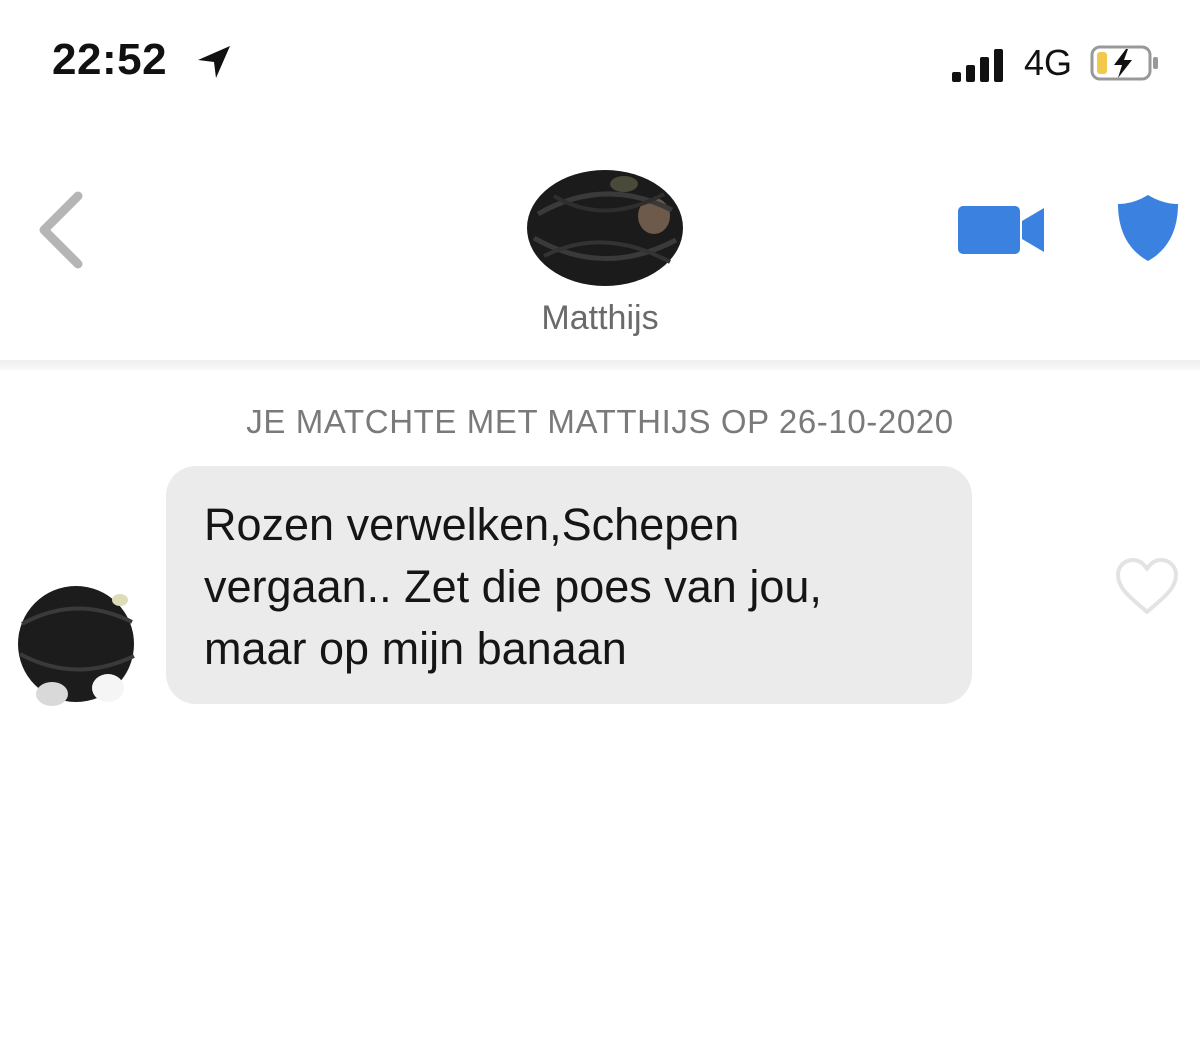 This screenshot has height=1042, width=1200. I want to click on match-date-banner: JE MATCHTE MET MATTHIJS OP 26-10-2020, so click(600, 421).